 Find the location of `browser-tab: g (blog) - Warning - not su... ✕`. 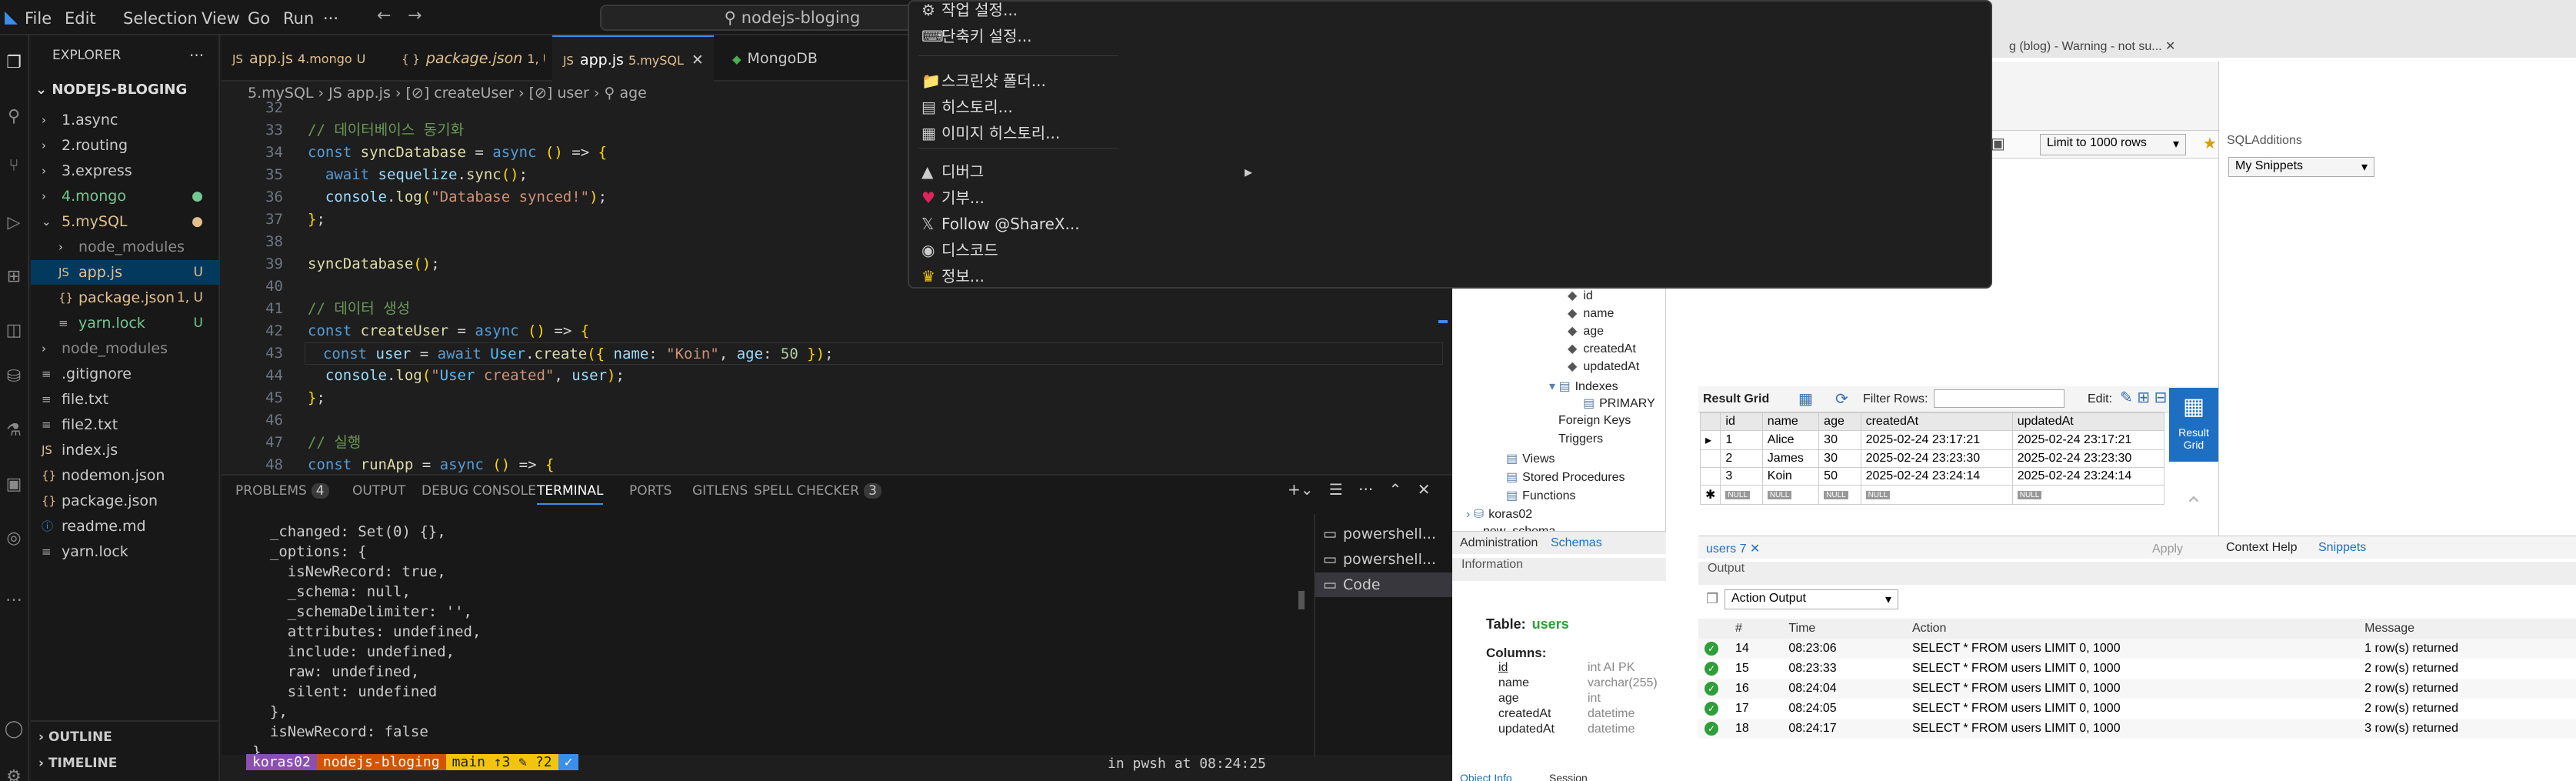

browser-tab: g (blog) - Warning - not su... ✕ is located at coordinates (2092, 50).